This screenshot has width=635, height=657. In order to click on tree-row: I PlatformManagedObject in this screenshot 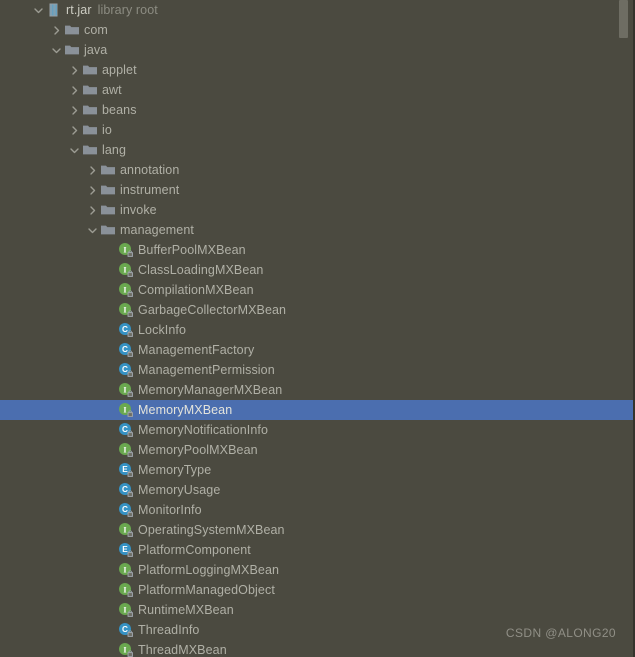, I will do `click(316, 590)`.